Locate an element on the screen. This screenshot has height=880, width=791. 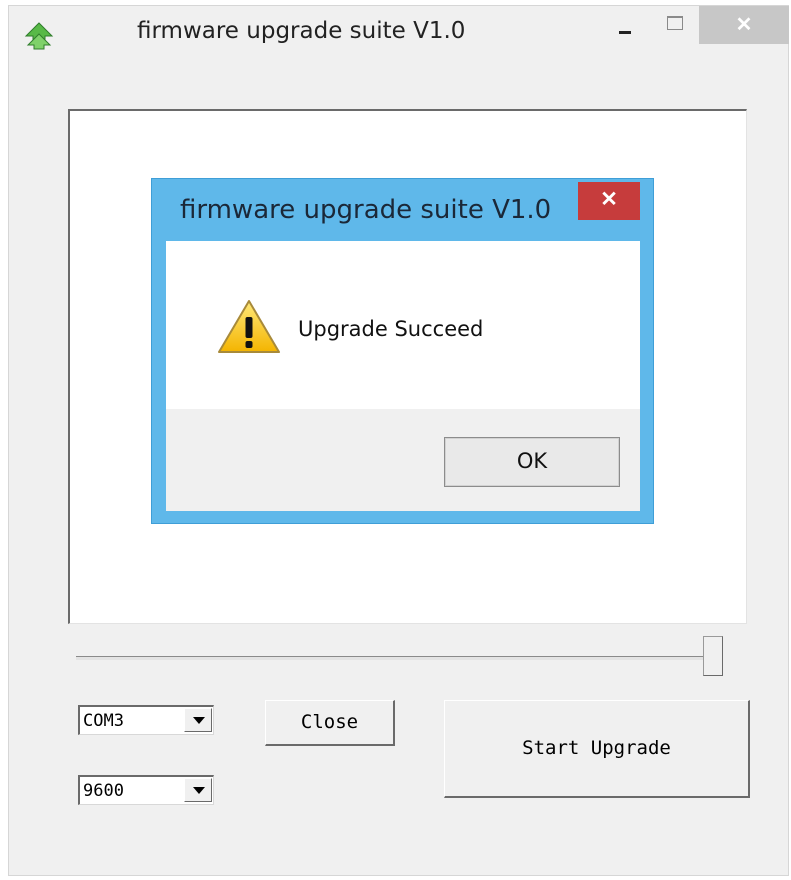
window-close-button: ✕ is located at coordinates (744, 25).